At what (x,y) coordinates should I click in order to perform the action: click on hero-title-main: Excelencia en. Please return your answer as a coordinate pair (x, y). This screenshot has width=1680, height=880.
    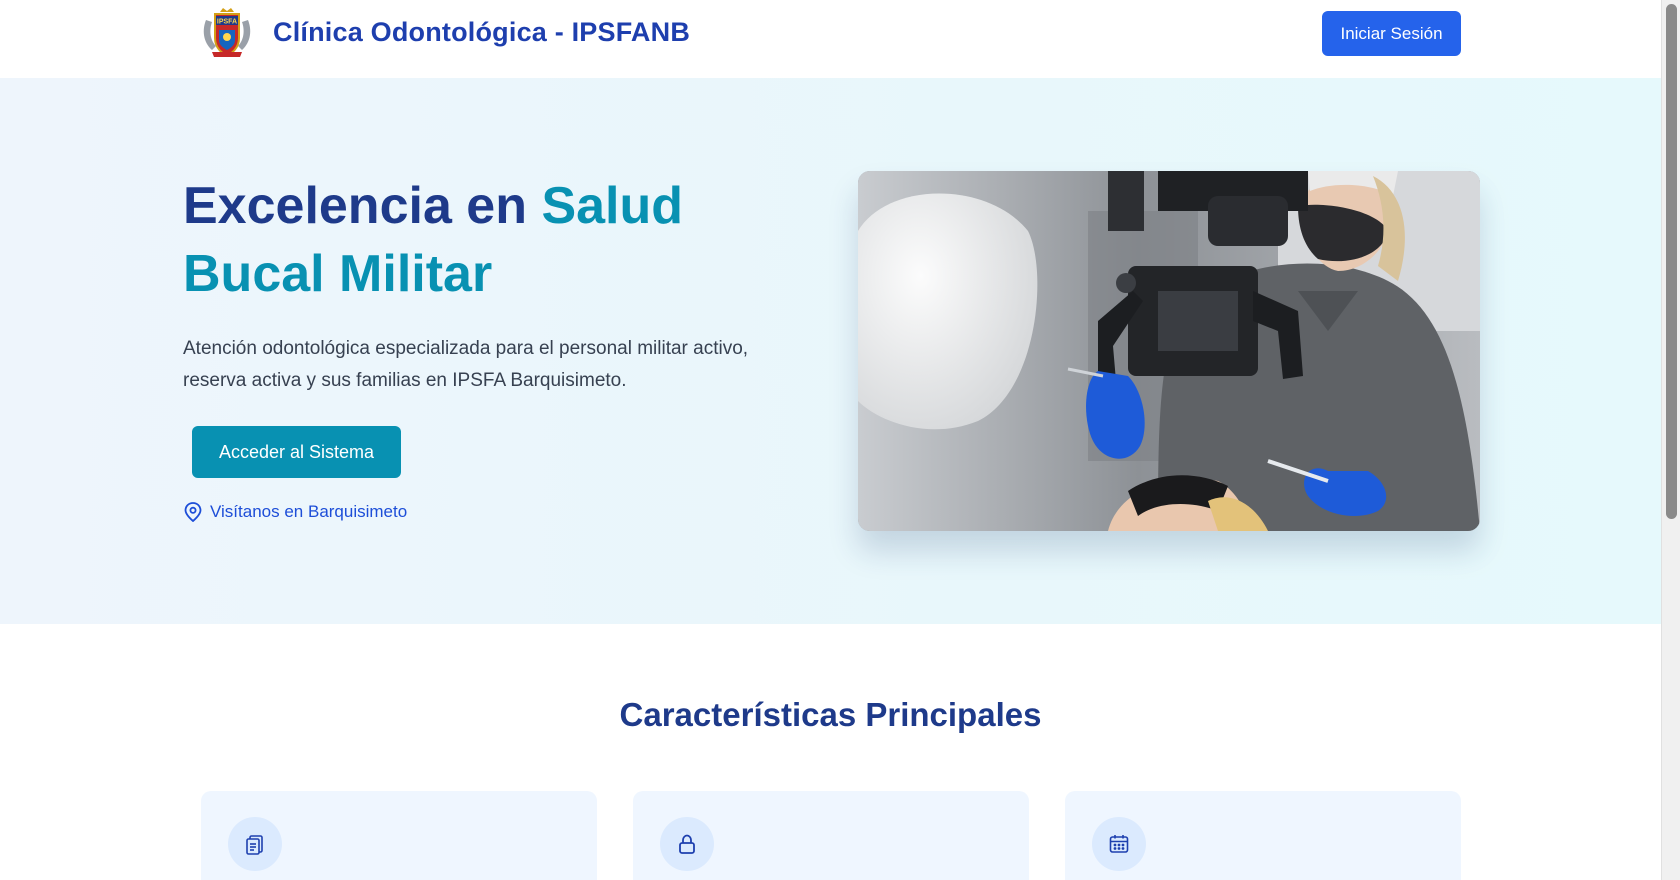
    Looking at the image, I should click on (362, 206).